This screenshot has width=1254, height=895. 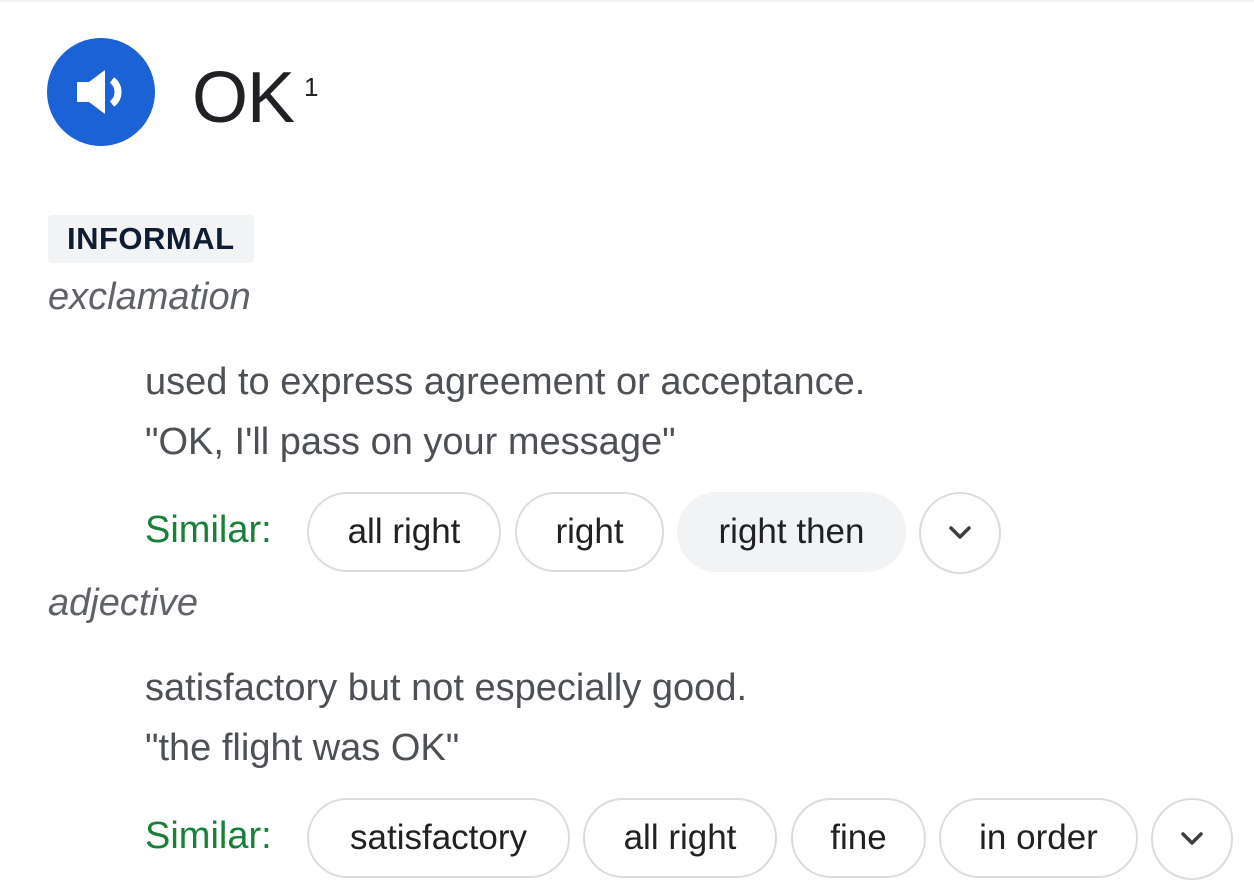 What do you see at coordinates (627, 1) in the screenshot?
I see `top-divider` at bounding box center [627, 1].